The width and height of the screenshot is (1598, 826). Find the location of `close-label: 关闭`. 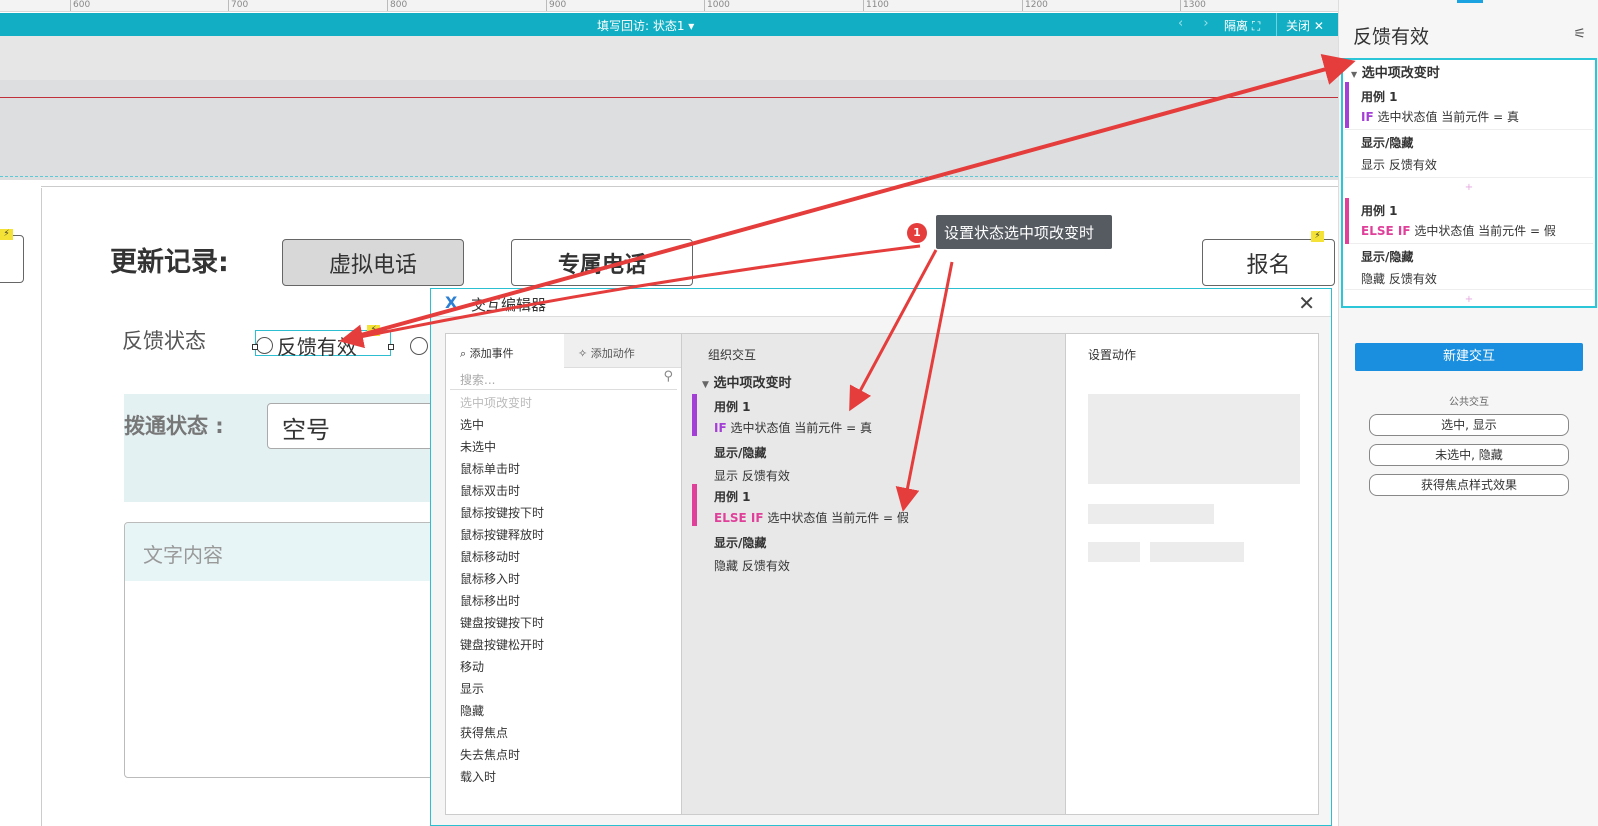

close-label: 关闭 is located at coordinates (1298, 26).